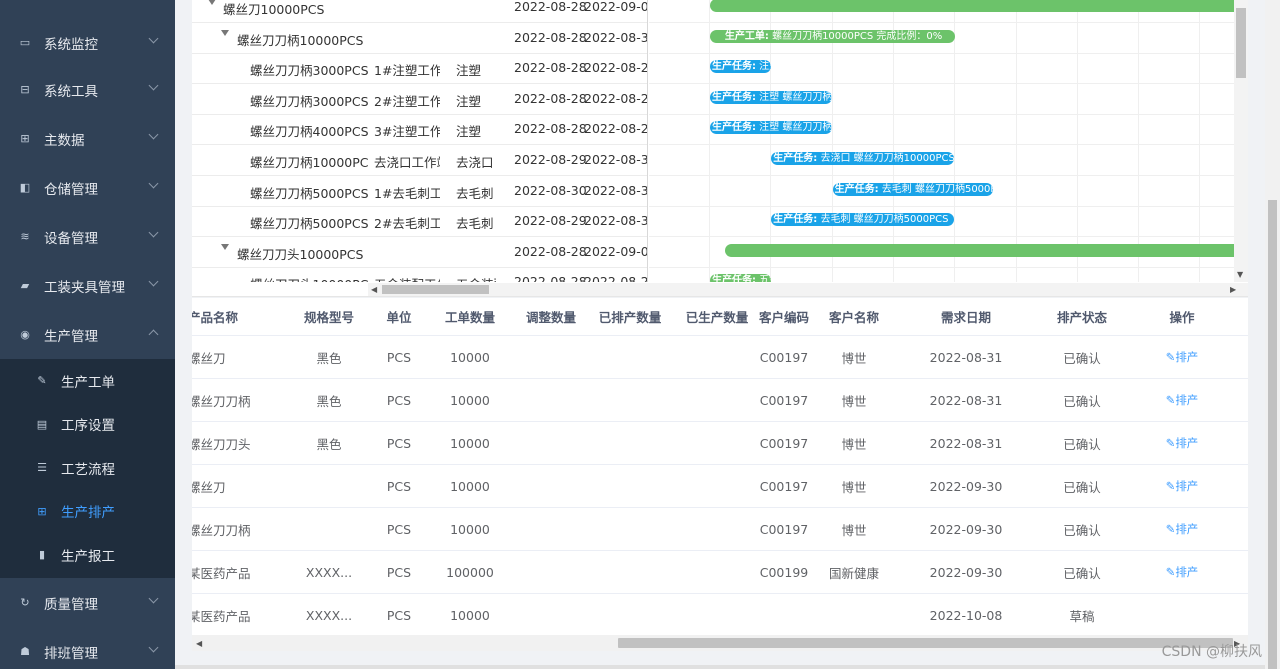  Describe the element at coordinates (1082, 316) in the screenshot. I see `column-header: 排产状态` at that location.